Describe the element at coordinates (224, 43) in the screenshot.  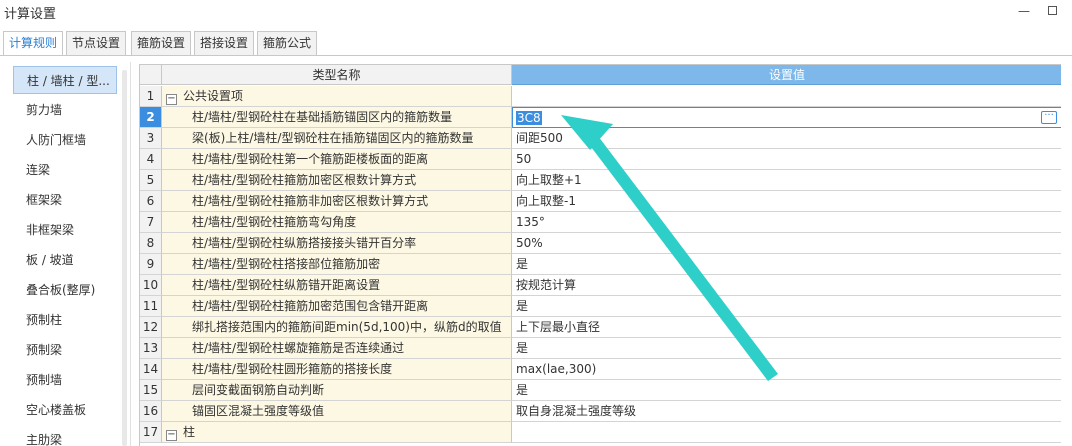
I see `tab-lap-settings: 搭接设置` at that location.